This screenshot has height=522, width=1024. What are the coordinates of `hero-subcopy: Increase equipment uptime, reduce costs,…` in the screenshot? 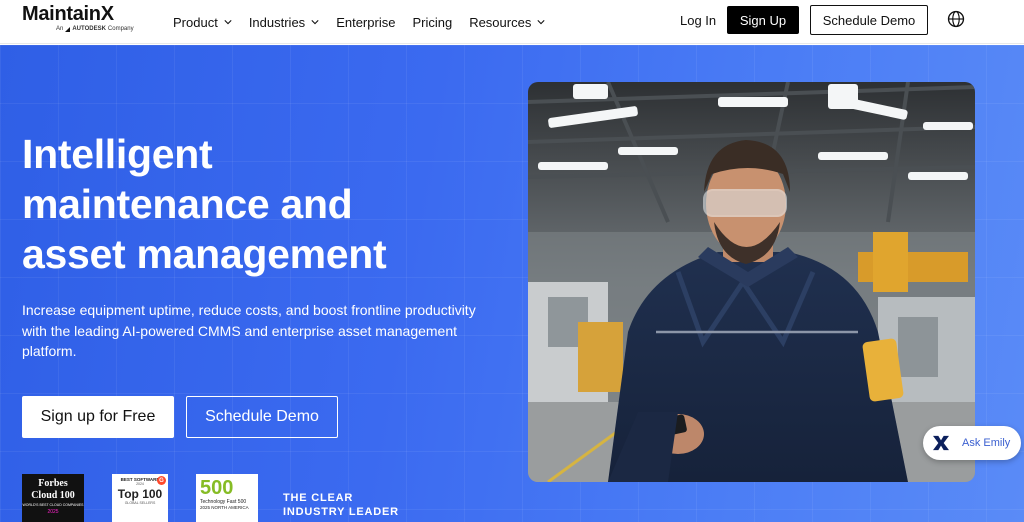 It's located at (249, 330).